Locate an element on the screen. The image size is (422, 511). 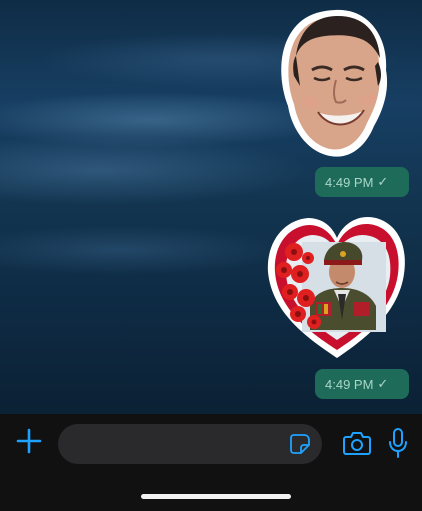
home-indicator is located at coordinates (216, 496).